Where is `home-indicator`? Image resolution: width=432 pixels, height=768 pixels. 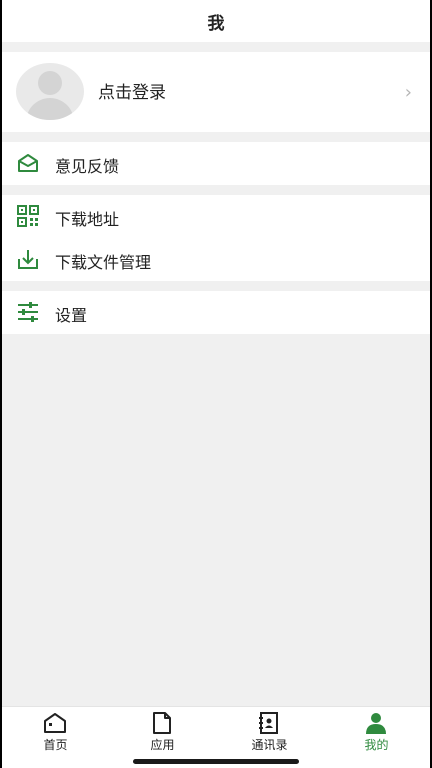
home-indicator is located at coordinates (216, 761).